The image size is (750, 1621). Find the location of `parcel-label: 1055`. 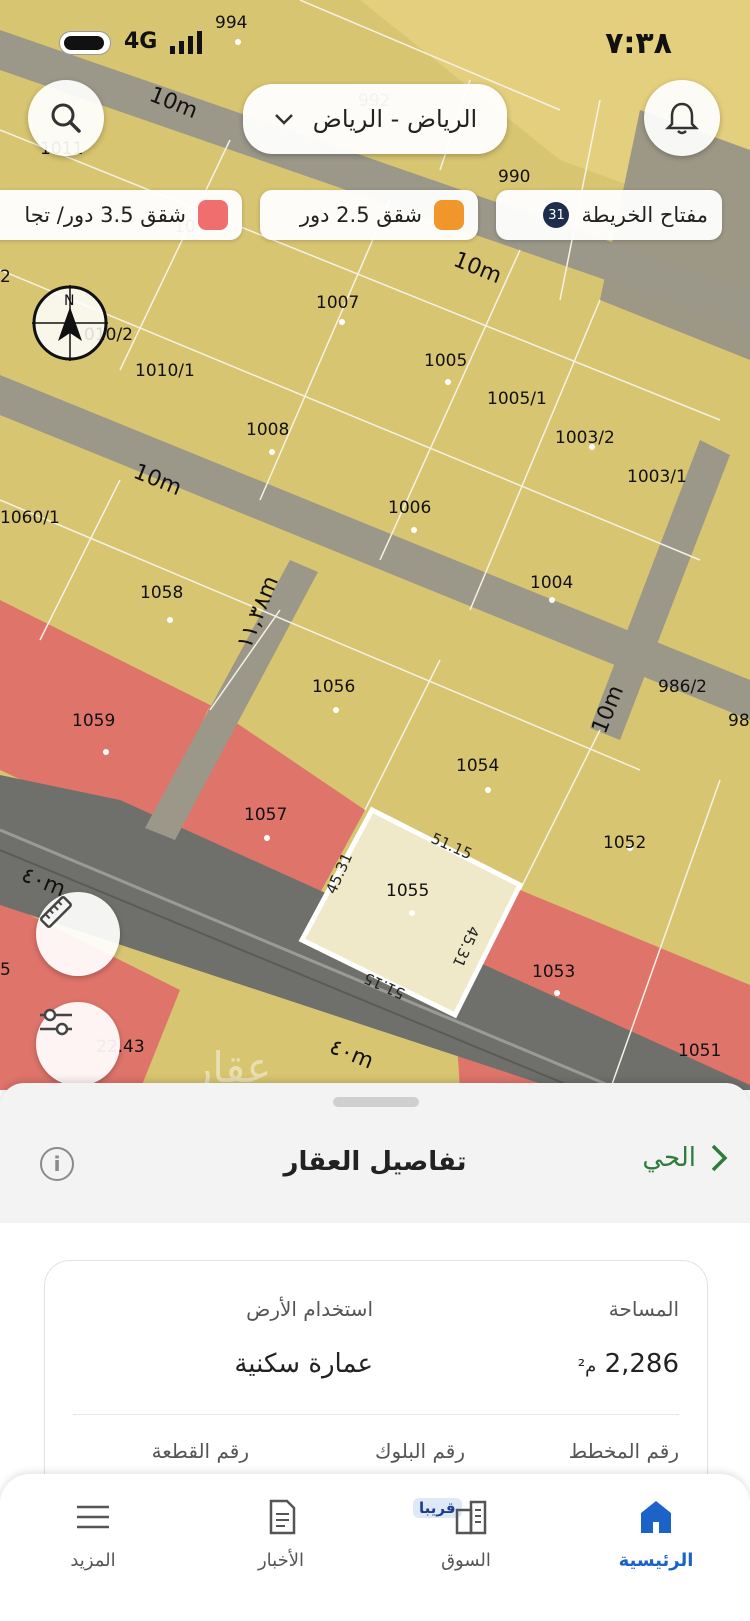

parcel-label: 1055 is located at coordinates (407, 891).